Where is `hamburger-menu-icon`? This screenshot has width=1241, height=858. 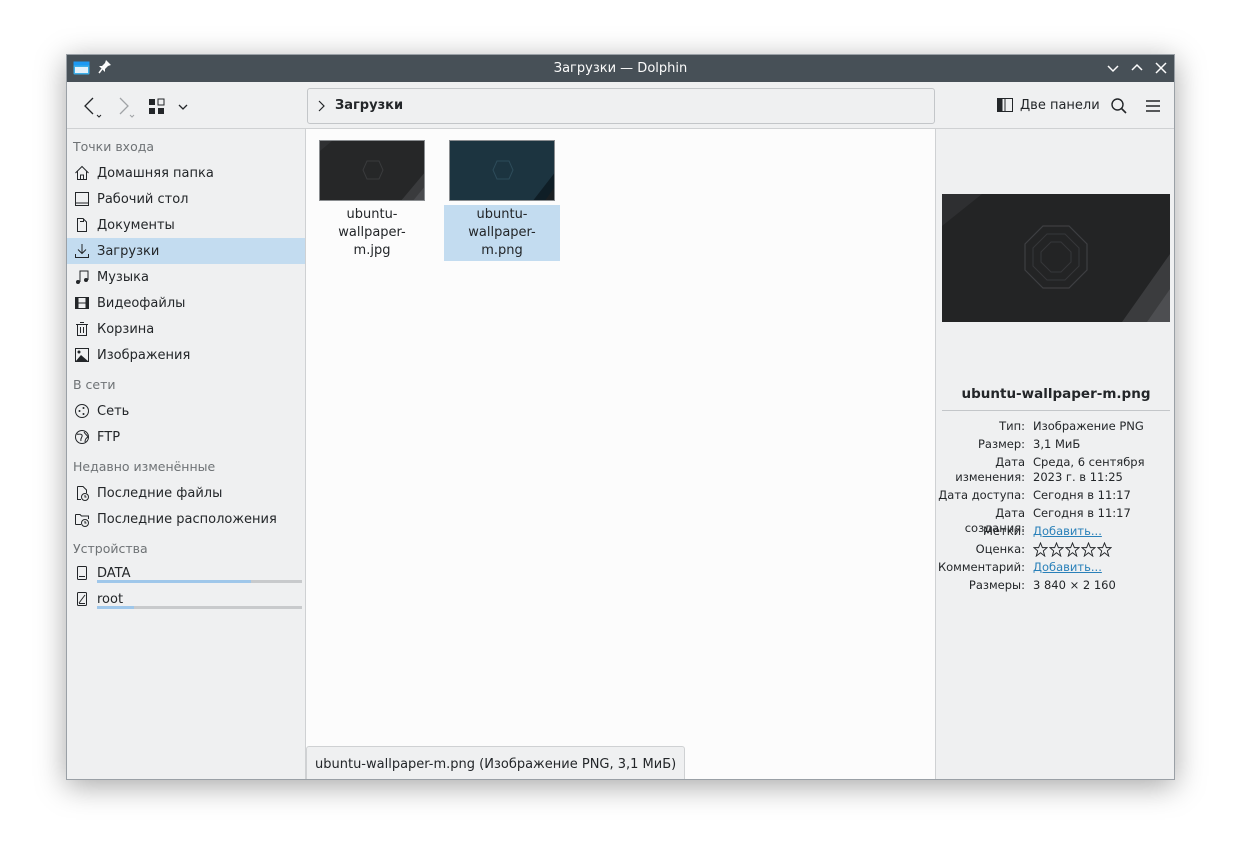 hamburger-menu-icon is located at coordinates (1153, 106).